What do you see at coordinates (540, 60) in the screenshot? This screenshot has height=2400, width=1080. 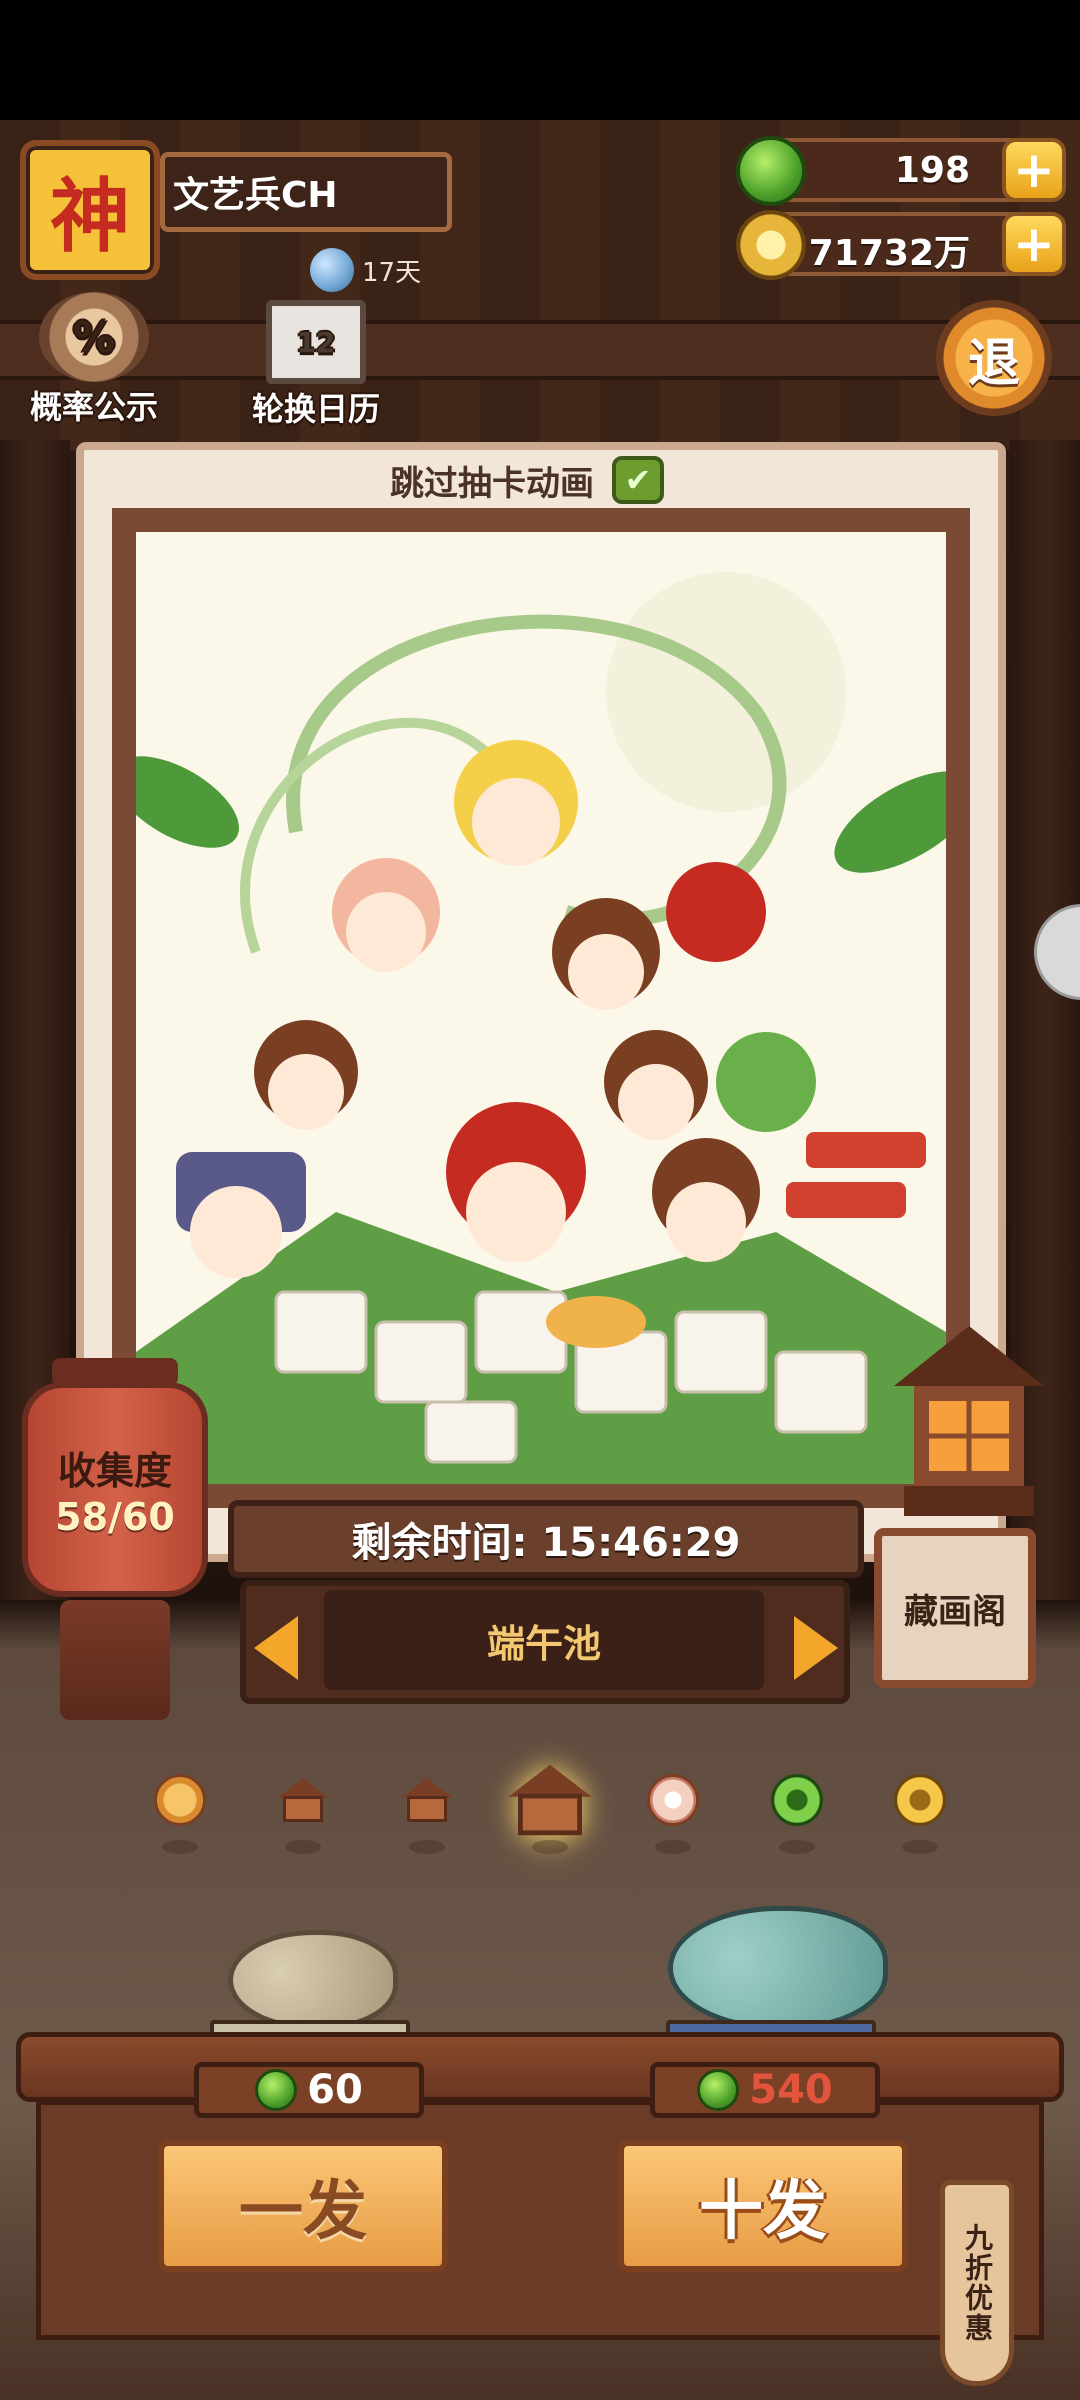 I see `status-bar-area` at bounding box center [540, 60].